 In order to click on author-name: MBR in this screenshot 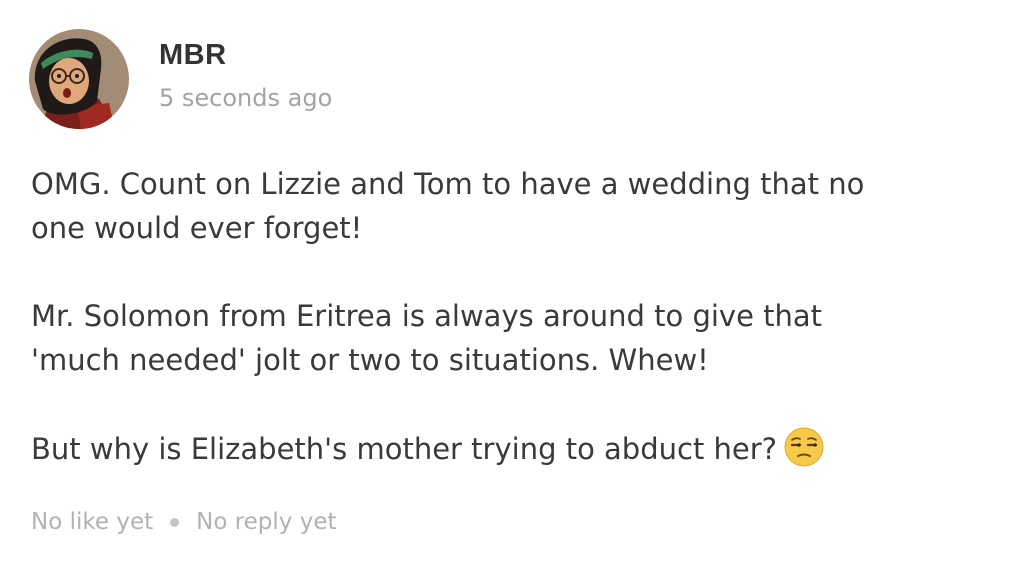, I will do `click(193, 55)`.